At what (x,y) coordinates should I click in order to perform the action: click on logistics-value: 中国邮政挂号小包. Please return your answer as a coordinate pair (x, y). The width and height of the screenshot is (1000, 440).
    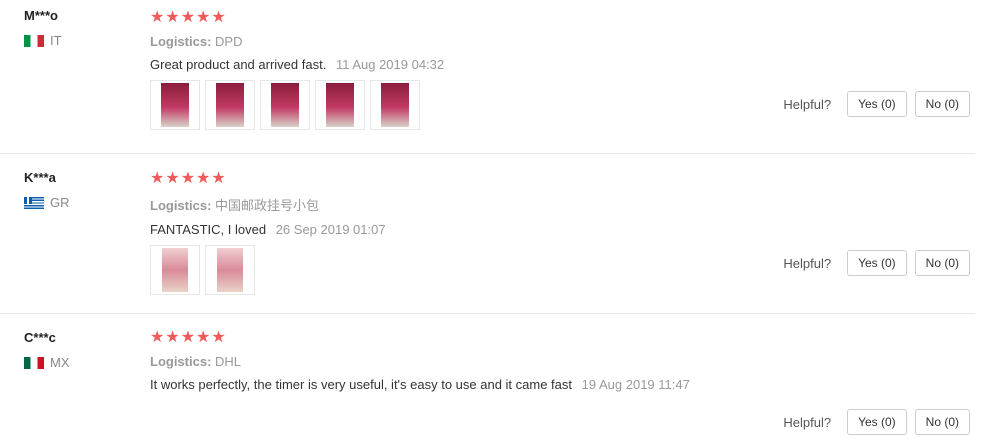
    Looking at the image, I should click on (267, 205).